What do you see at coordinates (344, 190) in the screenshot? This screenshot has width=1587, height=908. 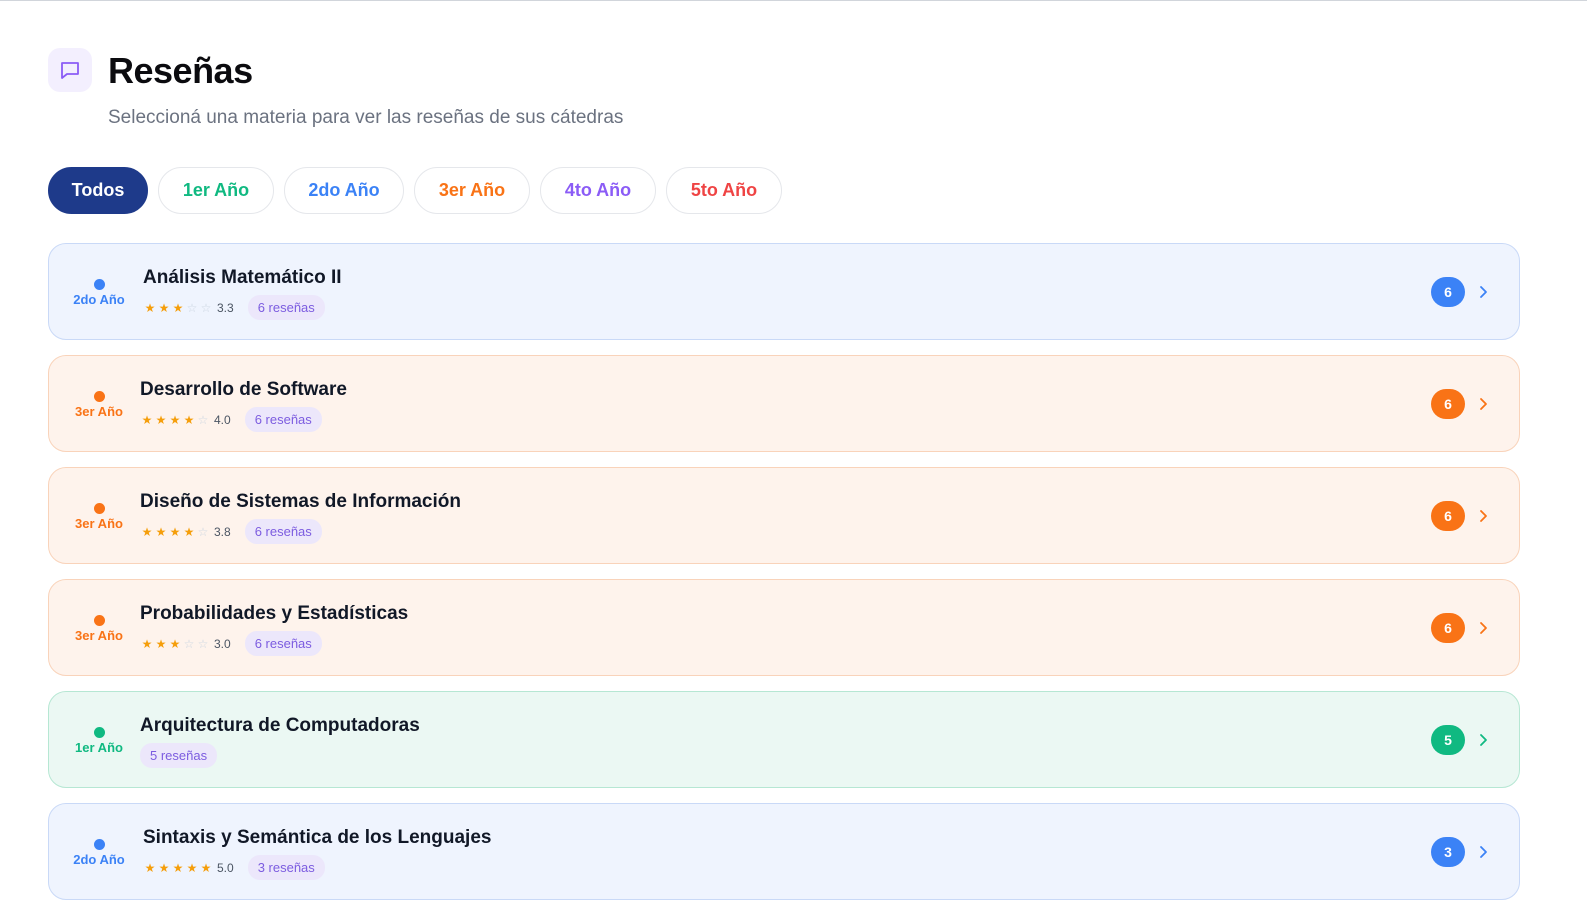 I see `filter-2do-ano: 2do Año` at bounding box center [344, 190].